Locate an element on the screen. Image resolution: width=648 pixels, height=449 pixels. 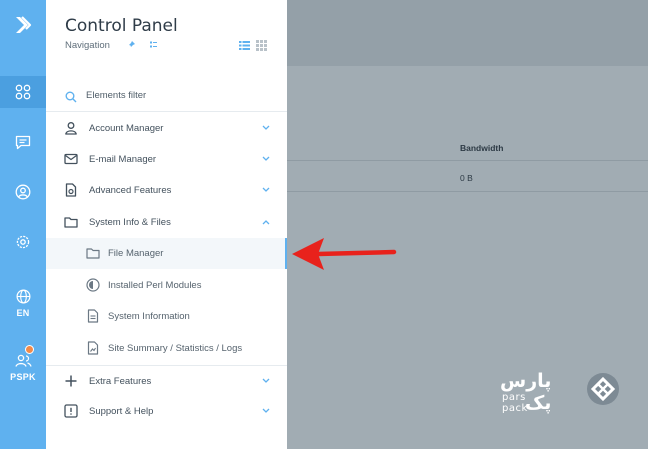
panel-subtitle: Navigation is located at coordinates (87, 45).